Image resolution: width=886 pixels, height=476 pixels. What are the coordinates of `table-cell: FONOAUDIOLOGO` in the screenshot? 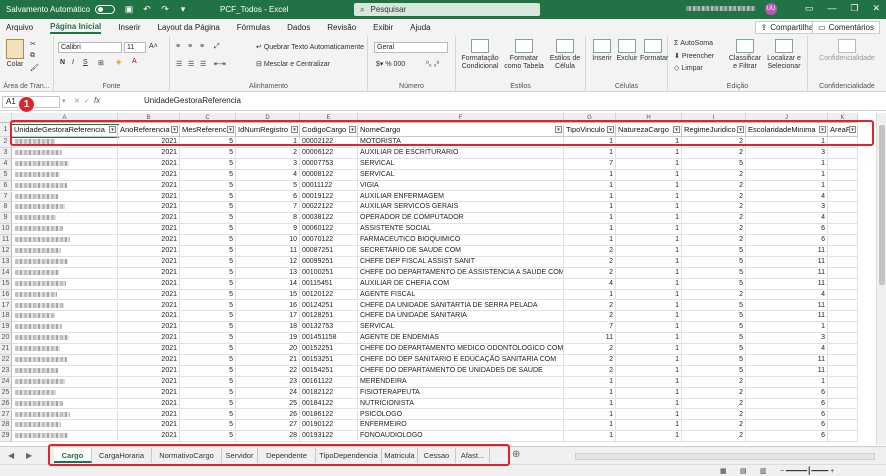 It's located at (461, 437).